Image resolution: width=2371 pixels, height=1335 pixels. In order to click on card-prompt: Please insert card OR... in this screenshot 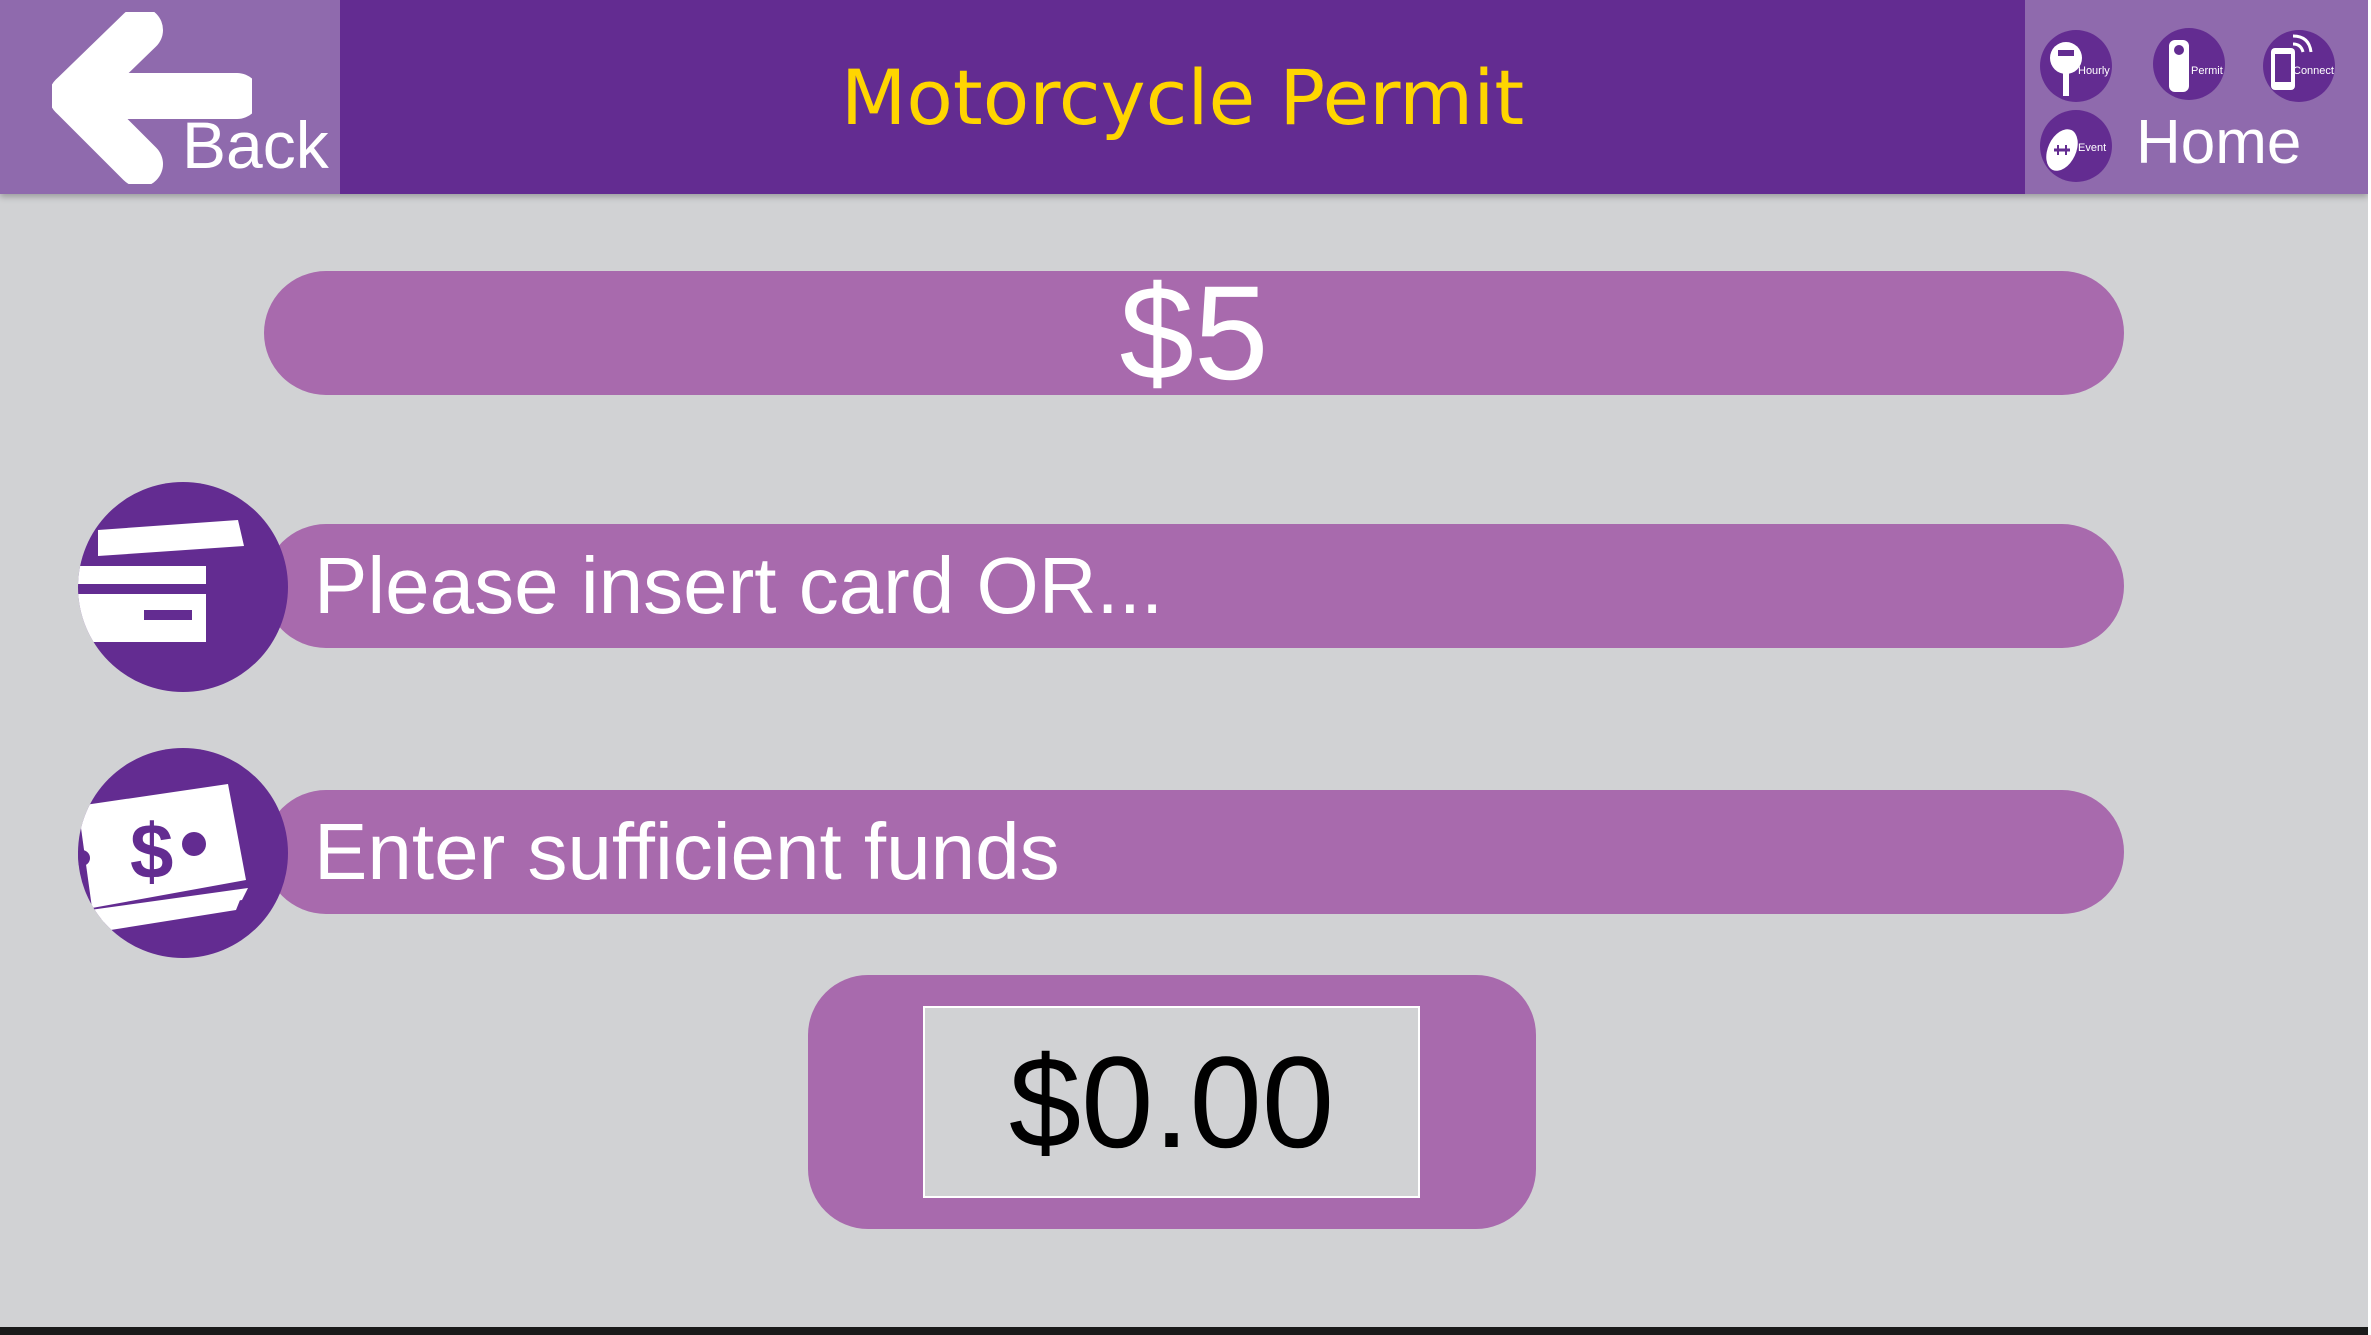, I will do `click(739, 585)`.